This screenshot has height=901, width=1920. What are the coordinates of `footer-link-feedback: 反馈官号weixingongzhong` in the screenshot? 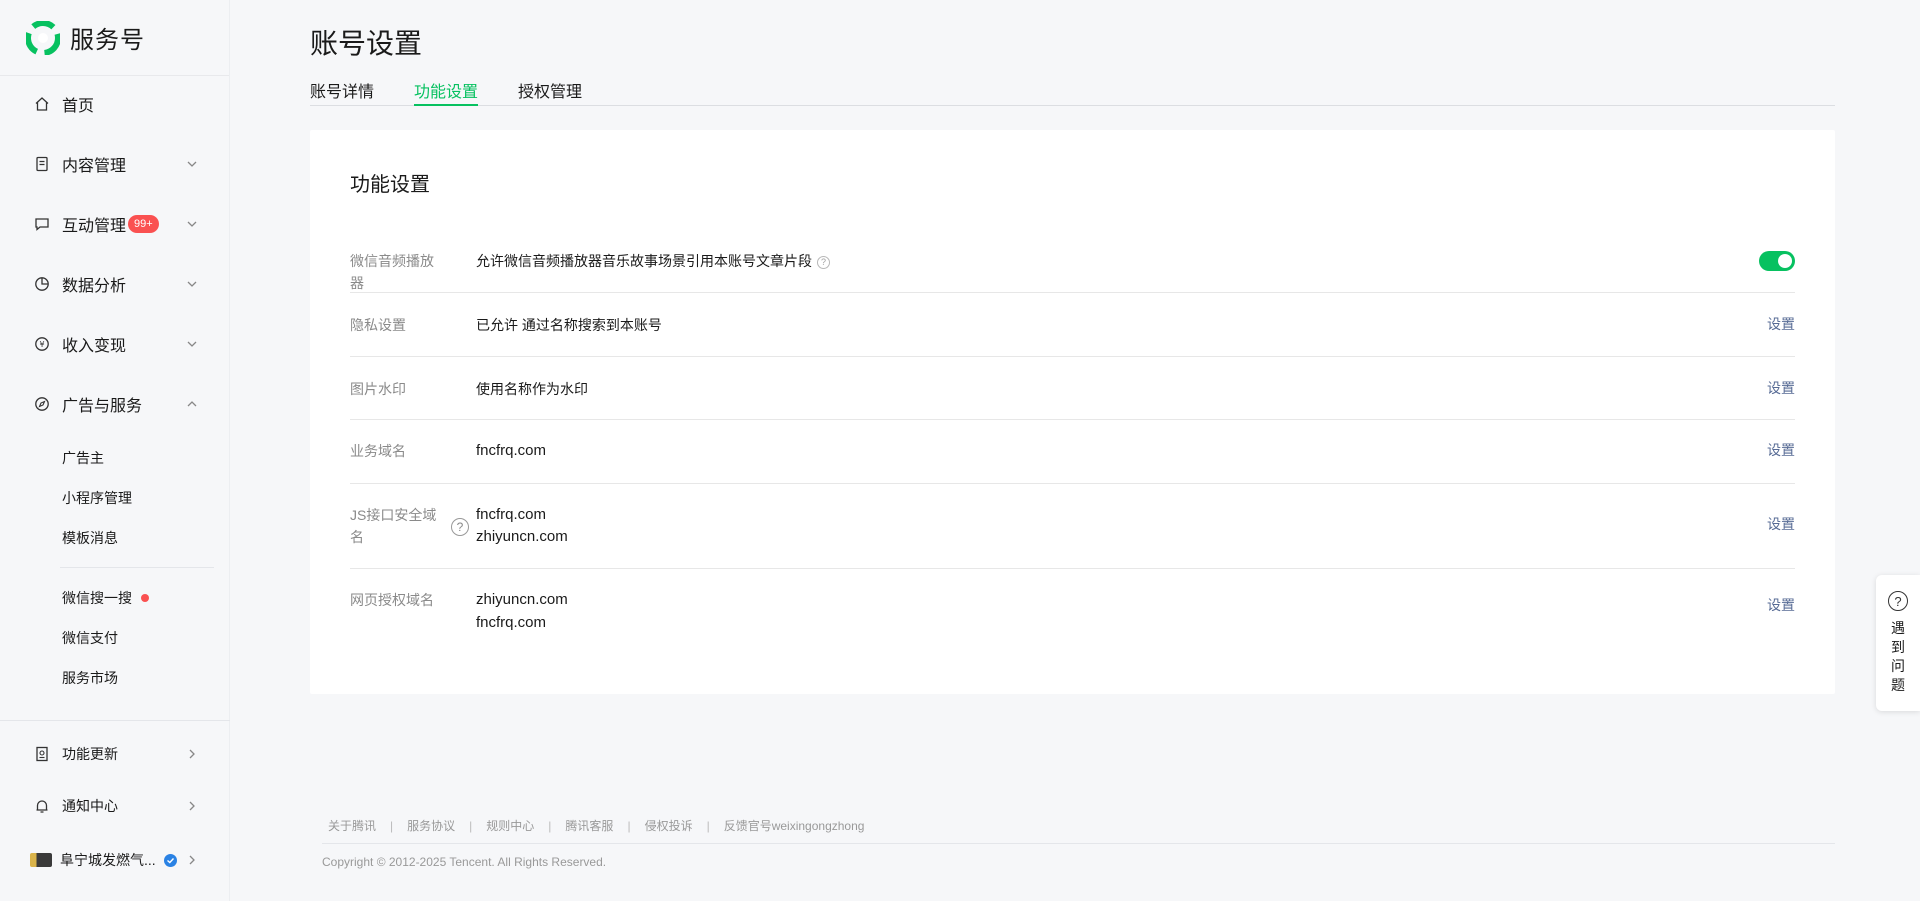 It's located at (794, 825).